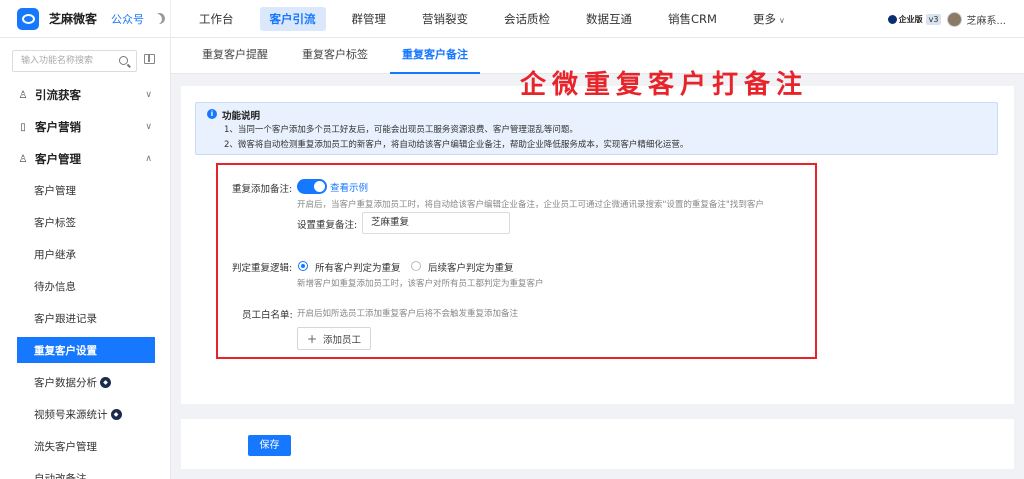 The width and height of the screenshot is (1024, 479). I want to click on sidebar-group-customer-marketing: ▯ 客户营销 ∨, so click(85, 127).